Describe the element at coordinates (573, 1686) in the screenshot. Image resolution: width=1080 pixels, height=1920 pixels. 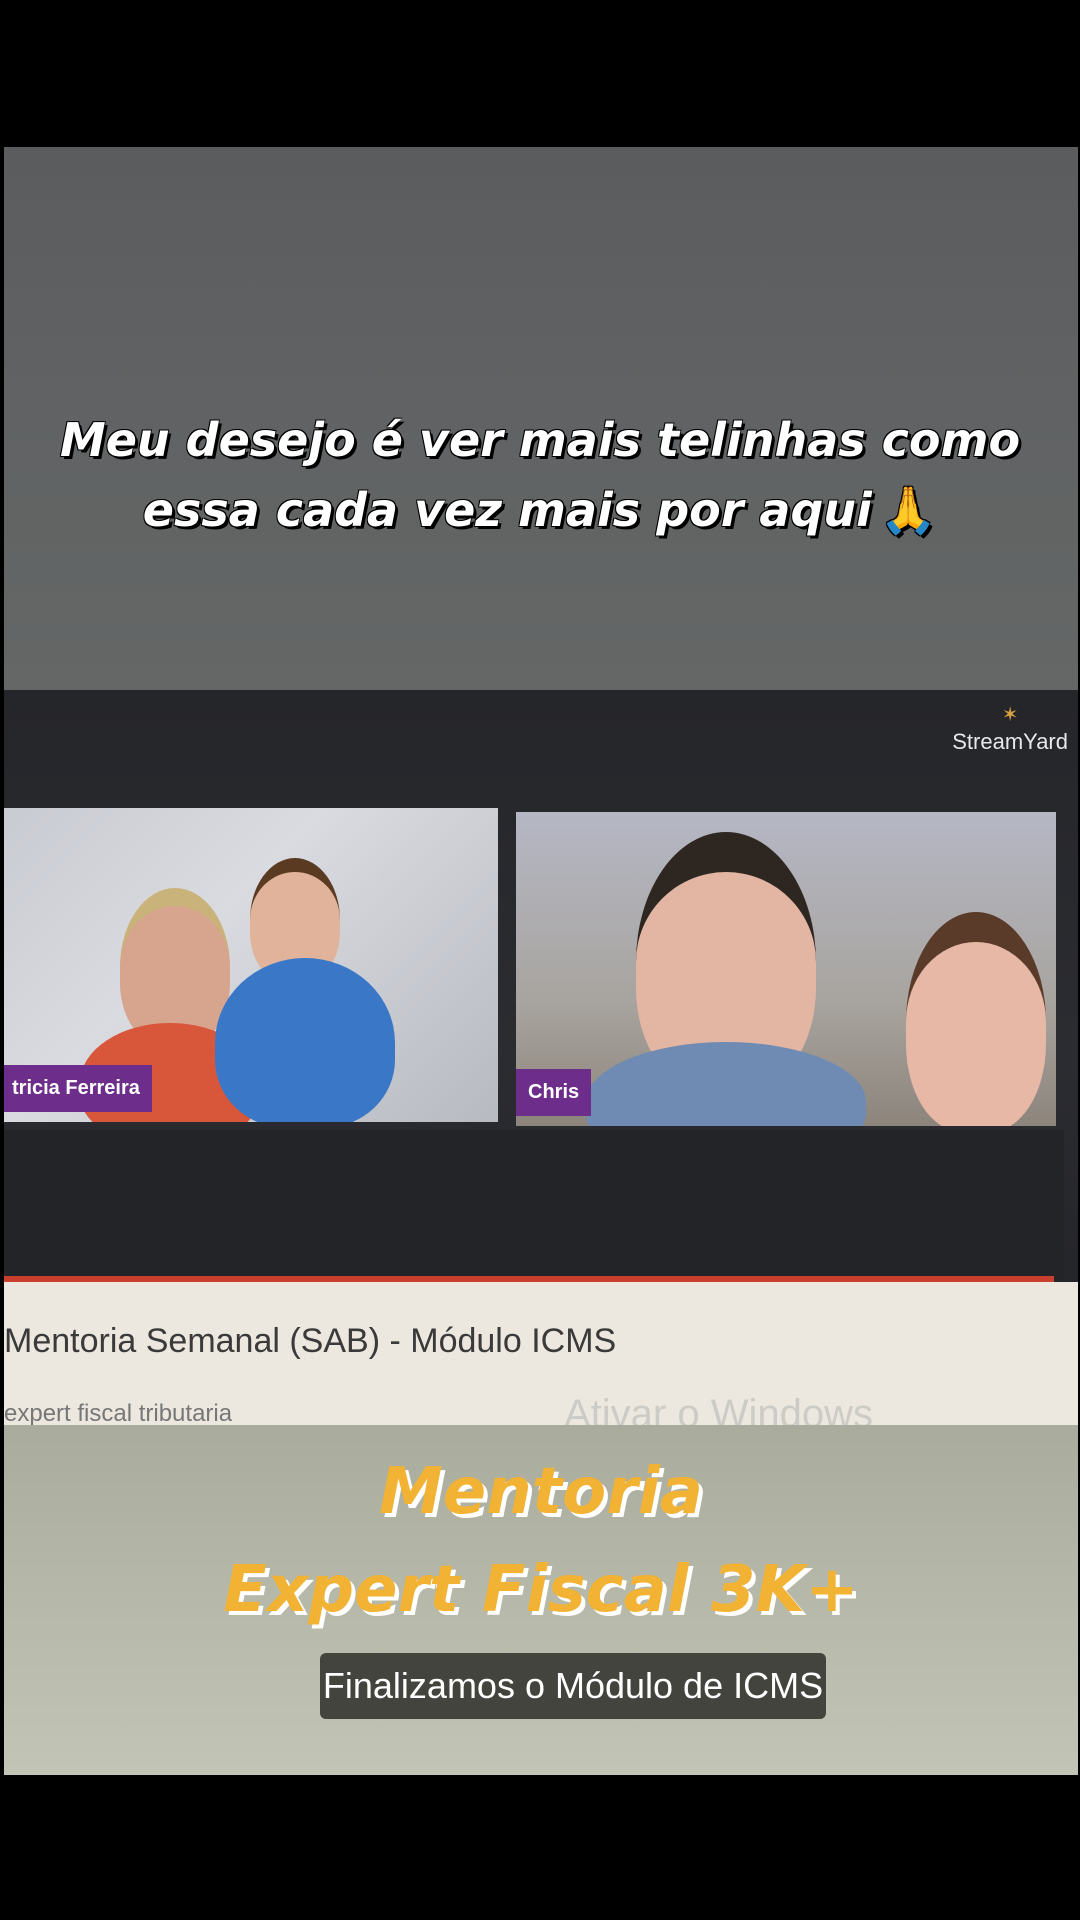
I see `subtitle-banner: Finalizamos o Módulo de ICMS` at that location.